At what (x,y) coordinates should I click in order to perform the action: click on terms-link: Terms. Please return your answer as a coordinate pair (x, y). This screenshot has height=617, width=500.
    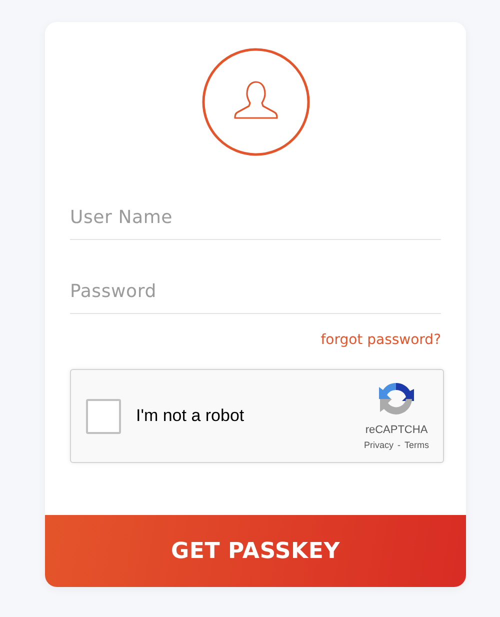
    Looking at the image, I should click on (416, 445).